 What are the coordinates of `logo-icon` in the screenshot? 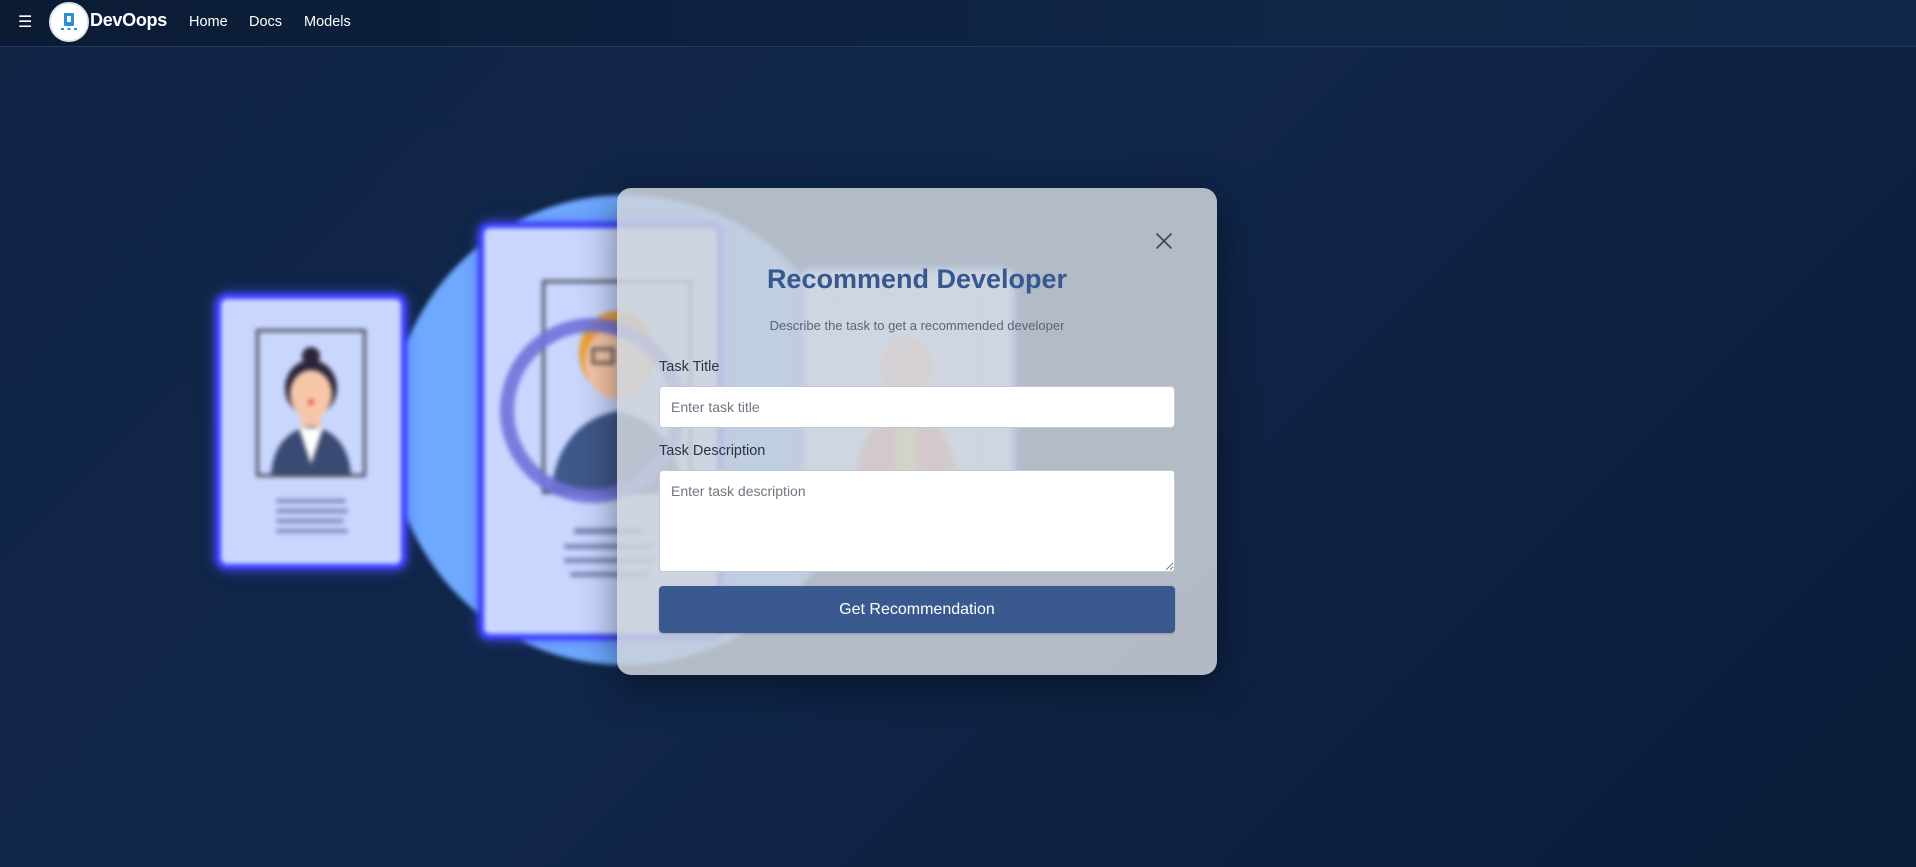 It's located at (69, 21).